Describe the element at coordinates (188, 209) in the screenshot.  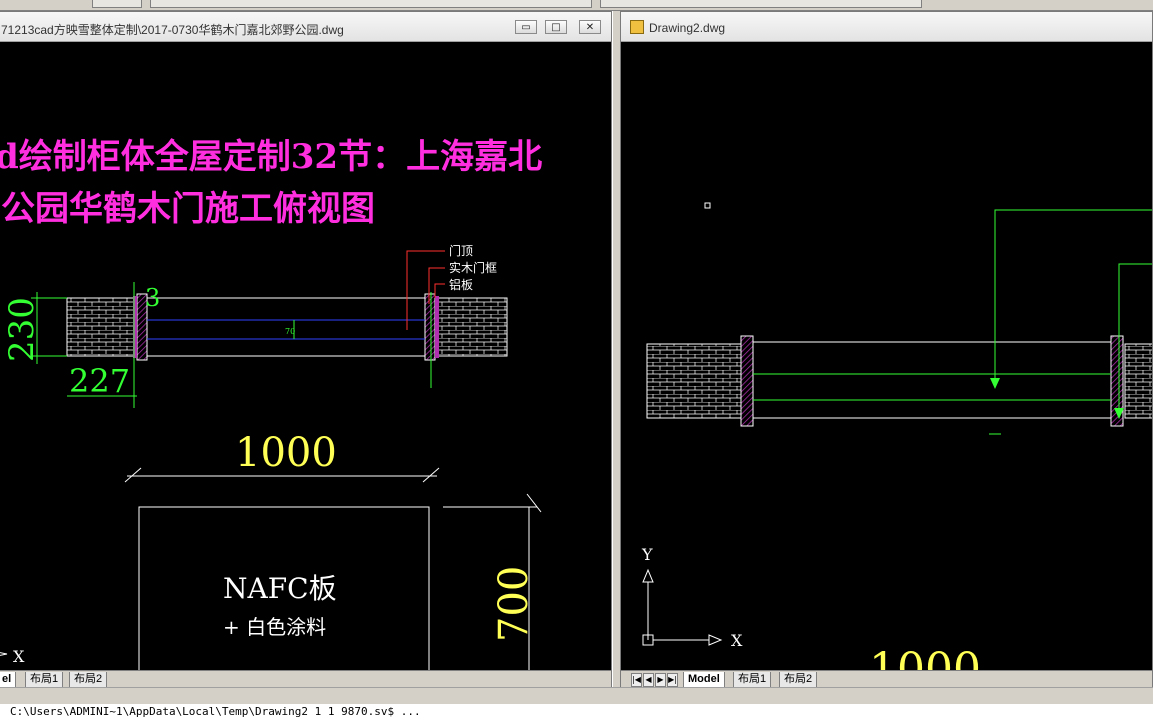
I see `drawing-heading-line2: 公园华鹤木门施工俯视图` at that location.